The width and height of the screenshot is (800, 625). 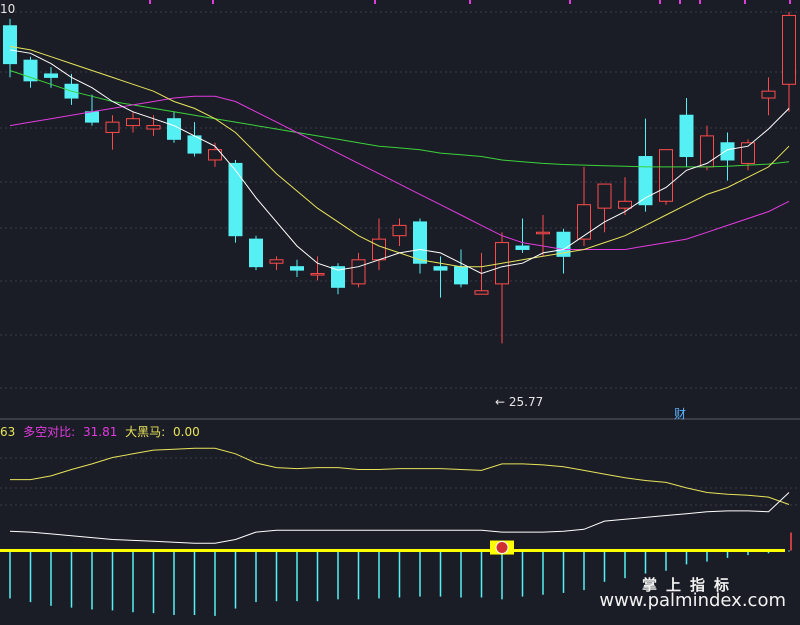 I want to click on duokong-line, so click(x=399, y=518).